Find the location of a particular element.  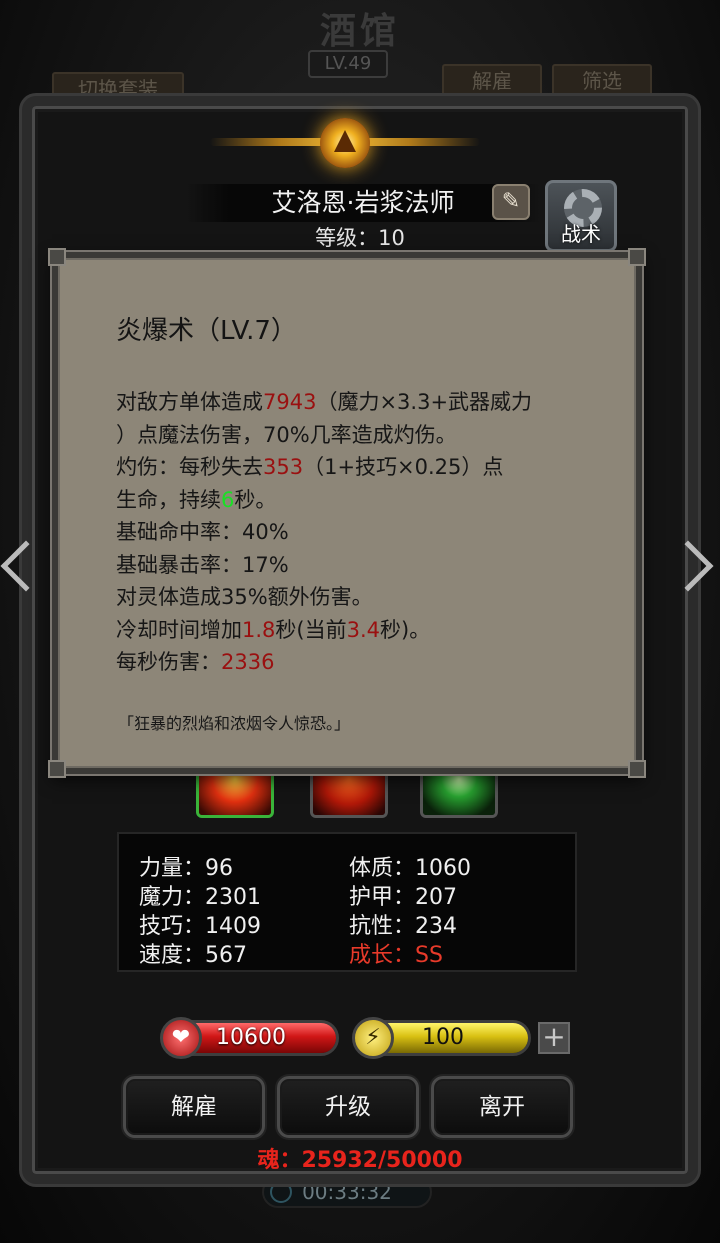

burn-value: 353 is located at coordinates (283, 467).